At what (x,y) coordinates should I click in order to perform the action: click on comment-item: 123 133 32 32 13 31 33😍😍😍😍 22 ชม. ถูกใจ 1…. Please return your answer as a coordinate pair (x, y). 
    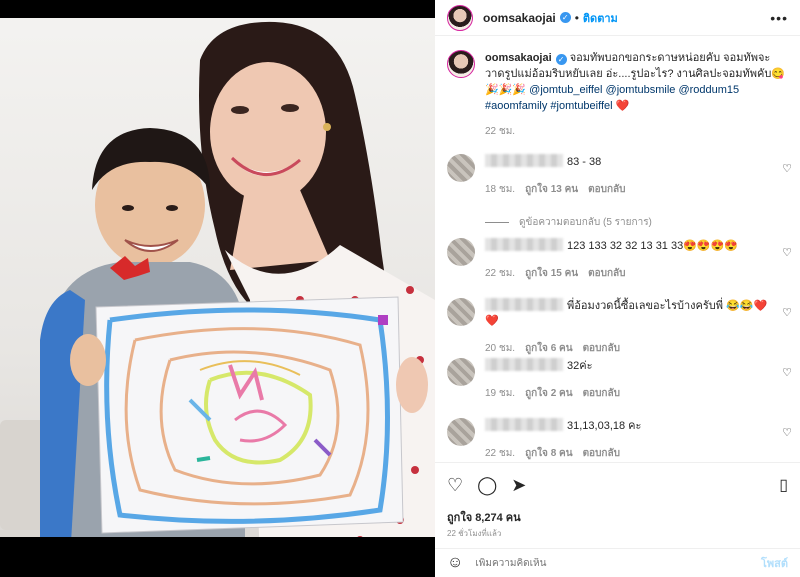
    Looking at the image, I should click on (617, 268).